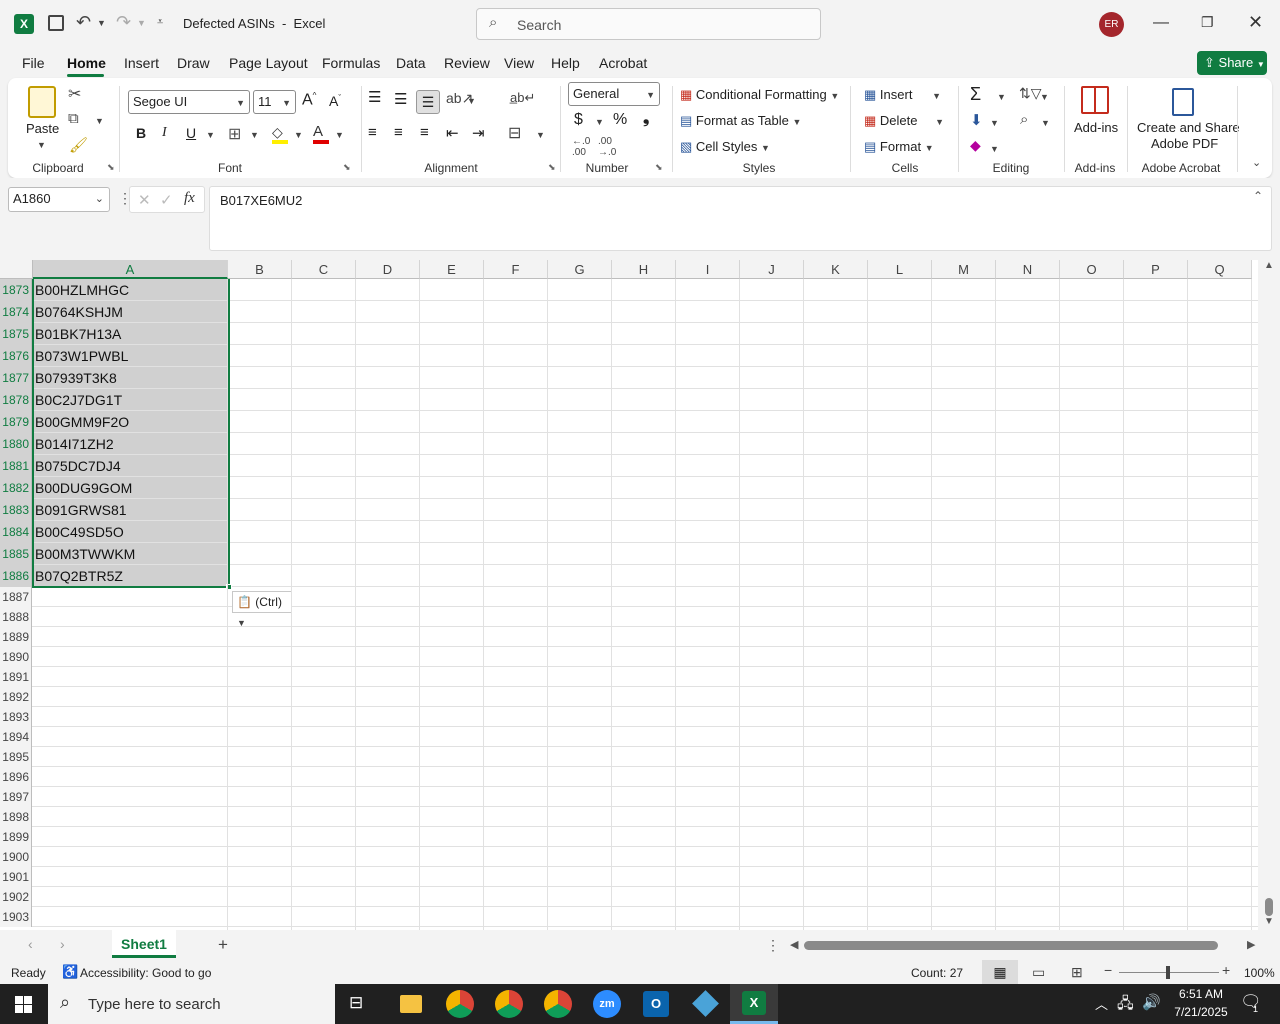 Image resolution: width=1280 pixels, height=1024 pixels. I want to click on chrome-profile-3-icon, so click(558, 1004).